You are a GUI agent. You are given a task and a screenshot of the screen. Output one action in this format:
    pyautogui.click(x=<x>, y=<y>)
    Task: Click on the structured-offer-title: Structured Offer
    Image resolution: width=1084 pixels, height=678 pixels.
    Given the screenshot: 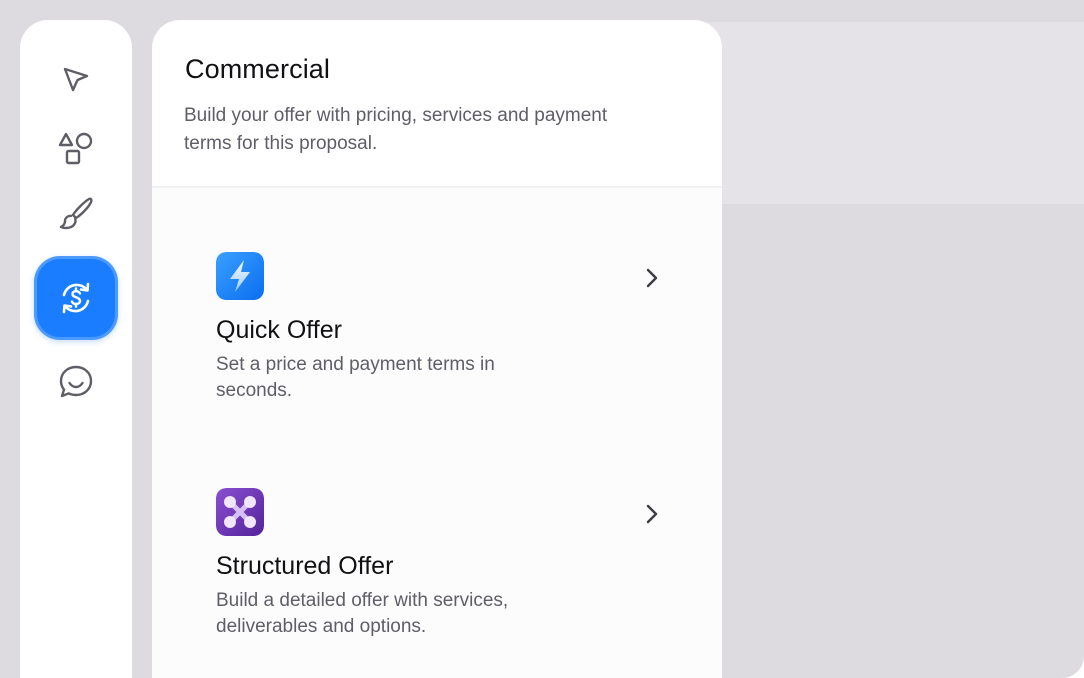 What is the action you would take?
    pyautogui.click(x=305, y=566)
    